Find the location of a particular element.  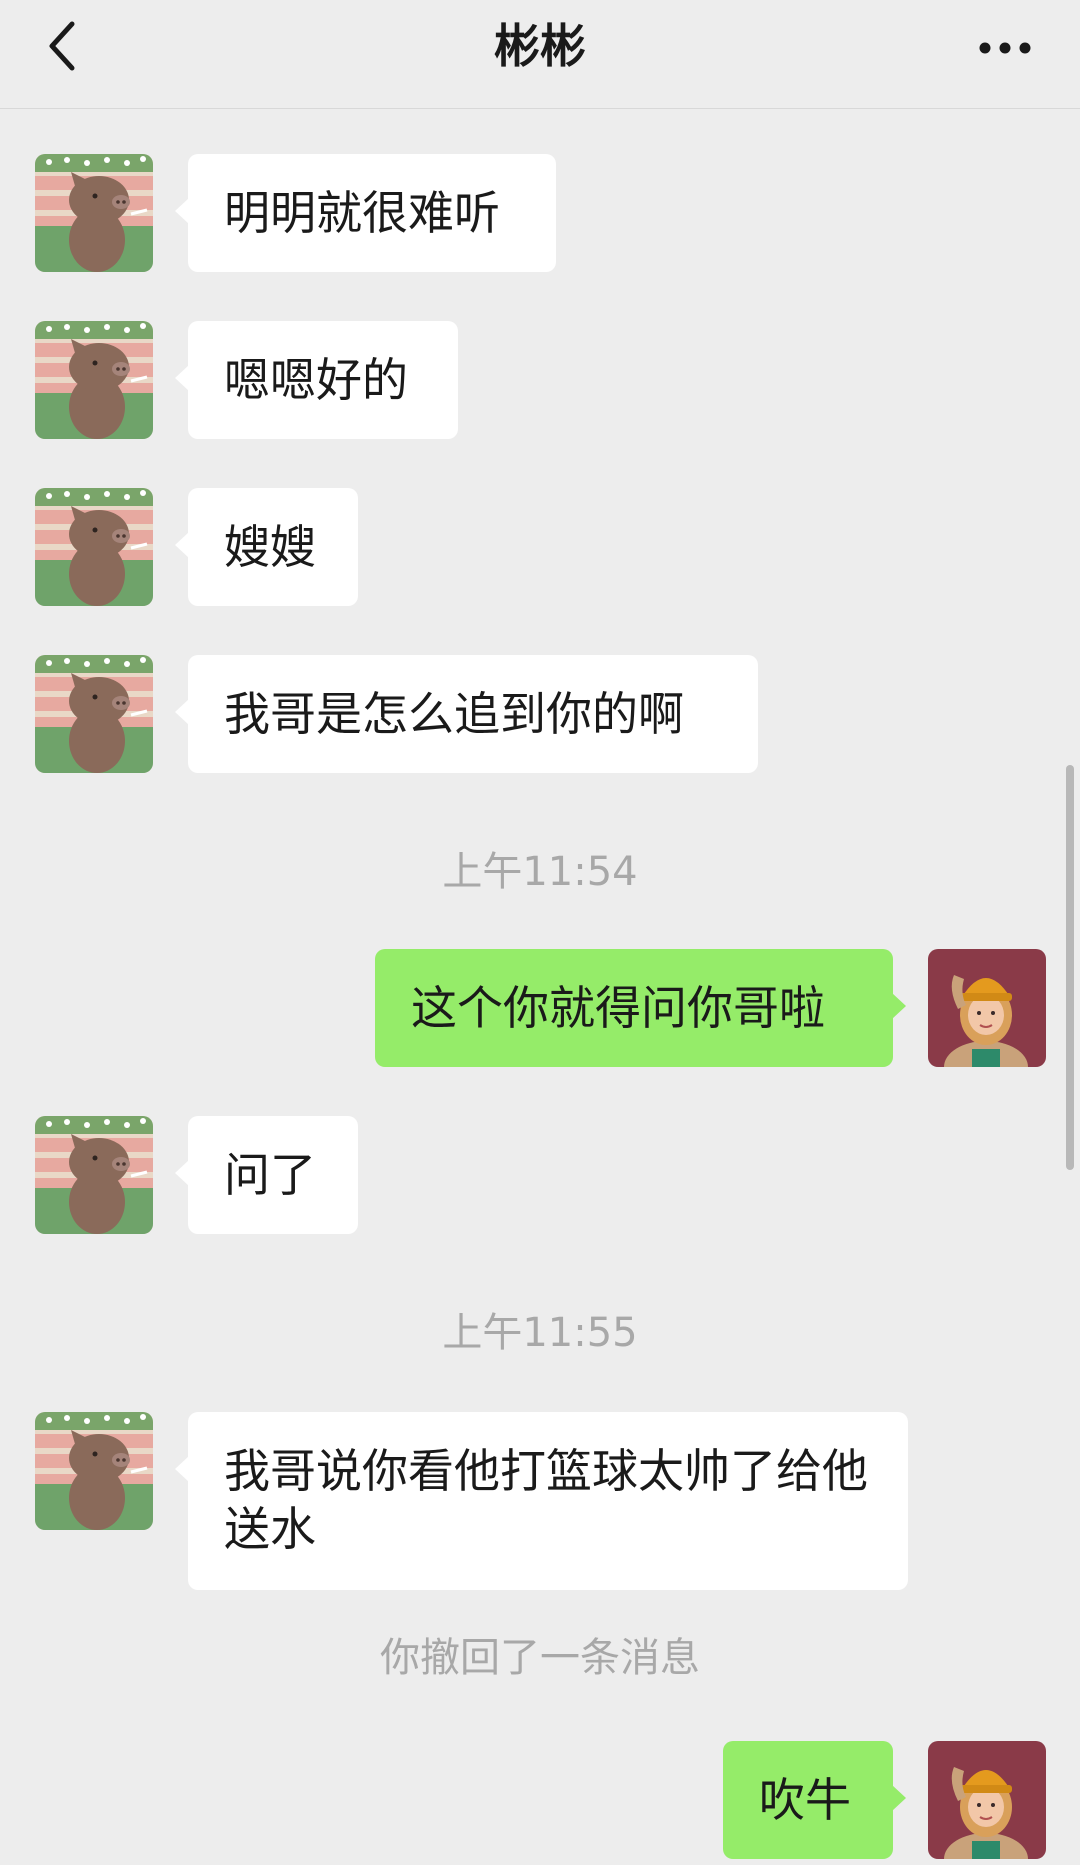

message-bubble-incoming: 我哥说你看他打篮球太帅了给他送水 is located at coordinates (541, 1501).